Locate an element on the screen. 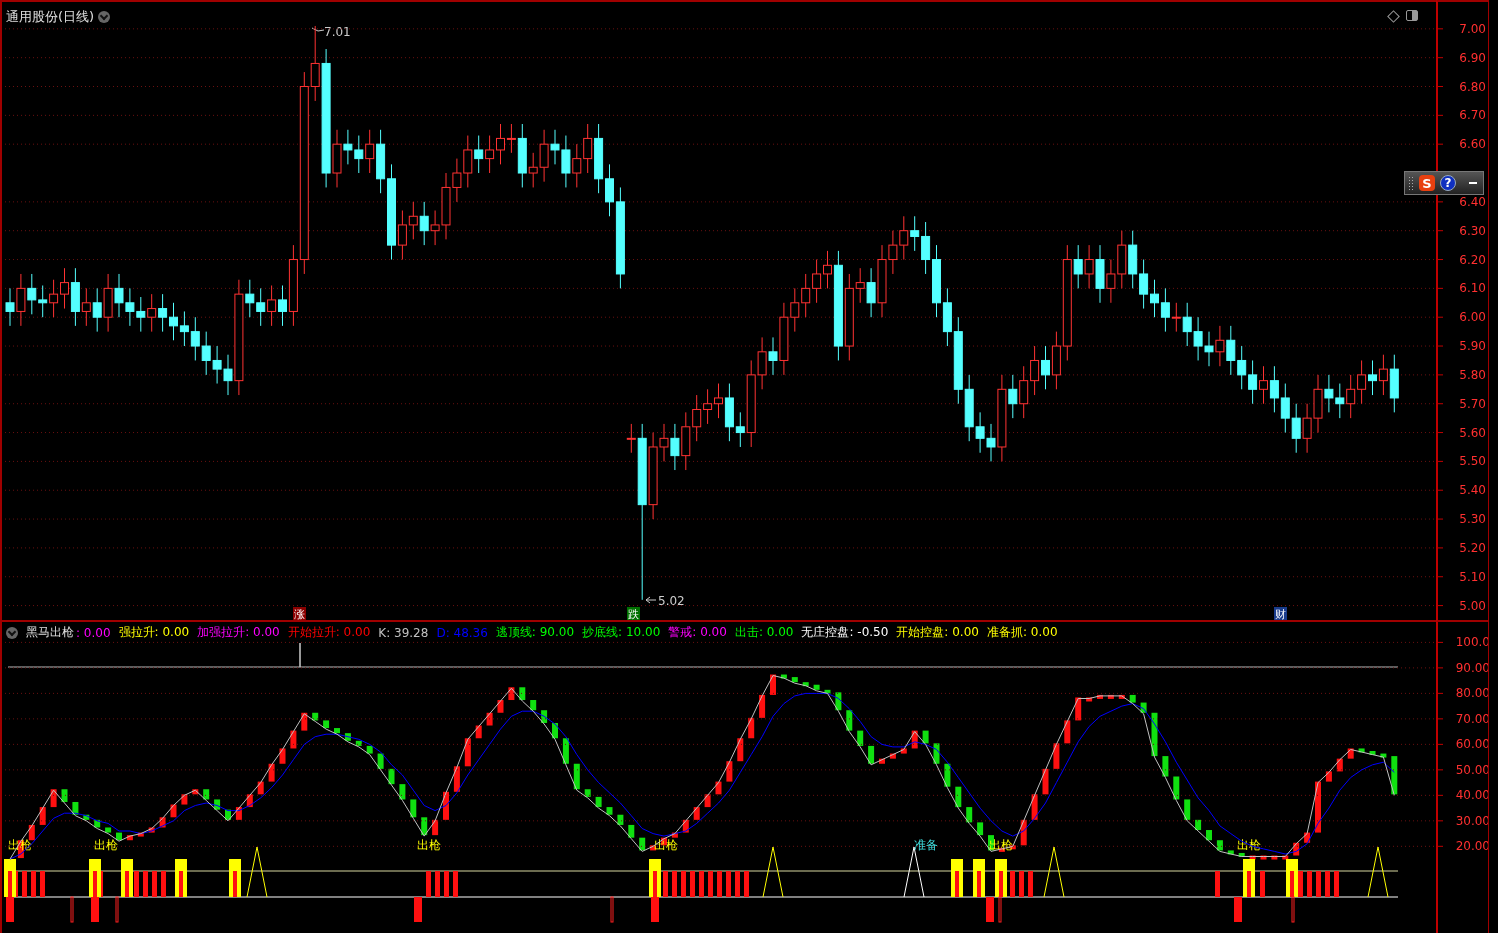  axis-label: 5.80 is located at coordinates (1472, 374).